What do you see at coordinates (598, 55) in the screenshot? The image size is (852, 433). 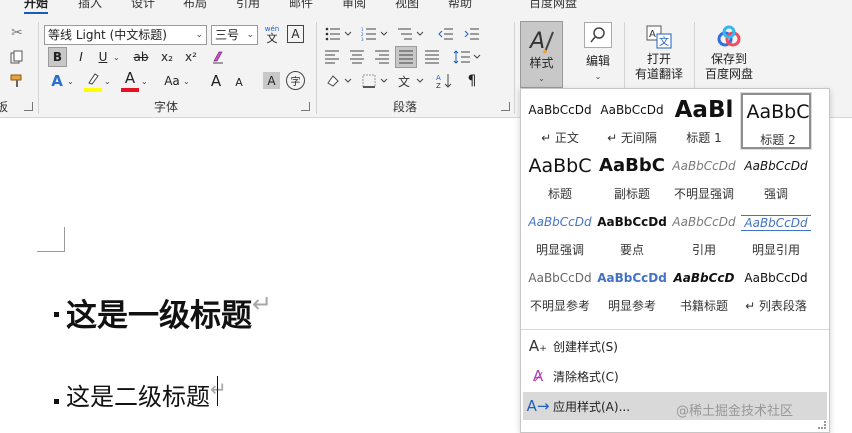 I see `editing-button: 编辑 ⌄` at bounding box center [598, 55].